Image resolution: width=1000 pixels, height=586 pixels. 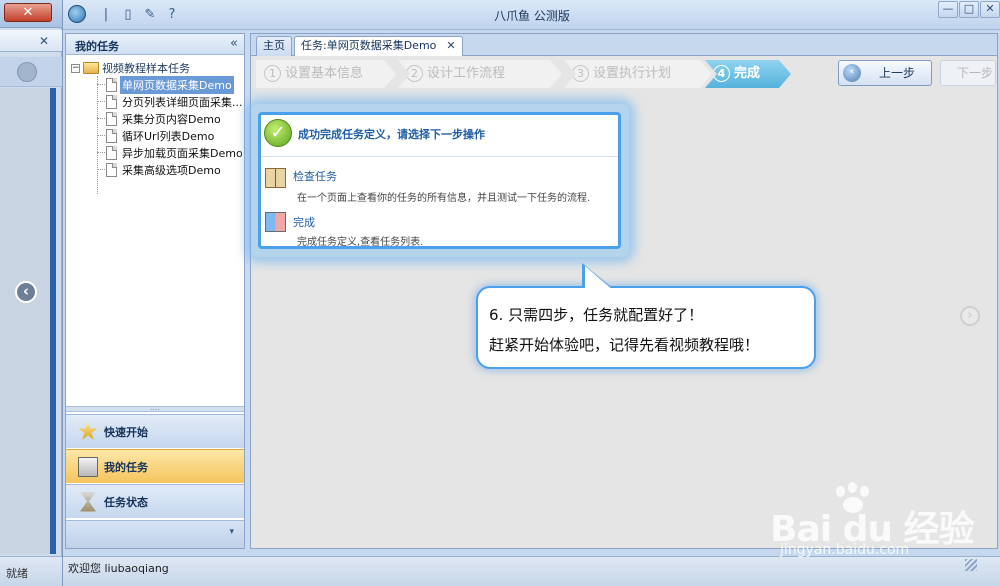 I want to click on status-text: 欢迎您 liubaoqiang, so click(x=118, y=568).